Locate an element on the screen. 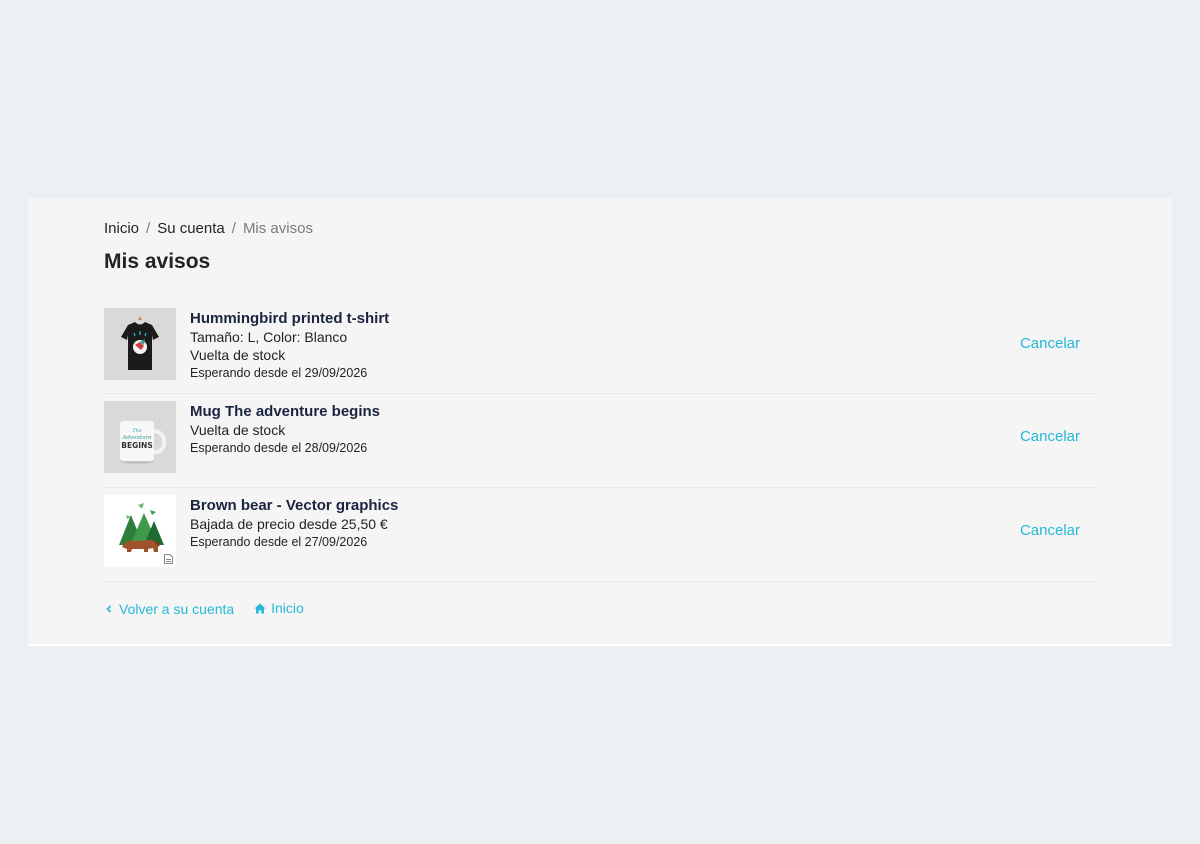 This screenshot has width=1200, height=844. home-icon is located at coordinates (260, 608).